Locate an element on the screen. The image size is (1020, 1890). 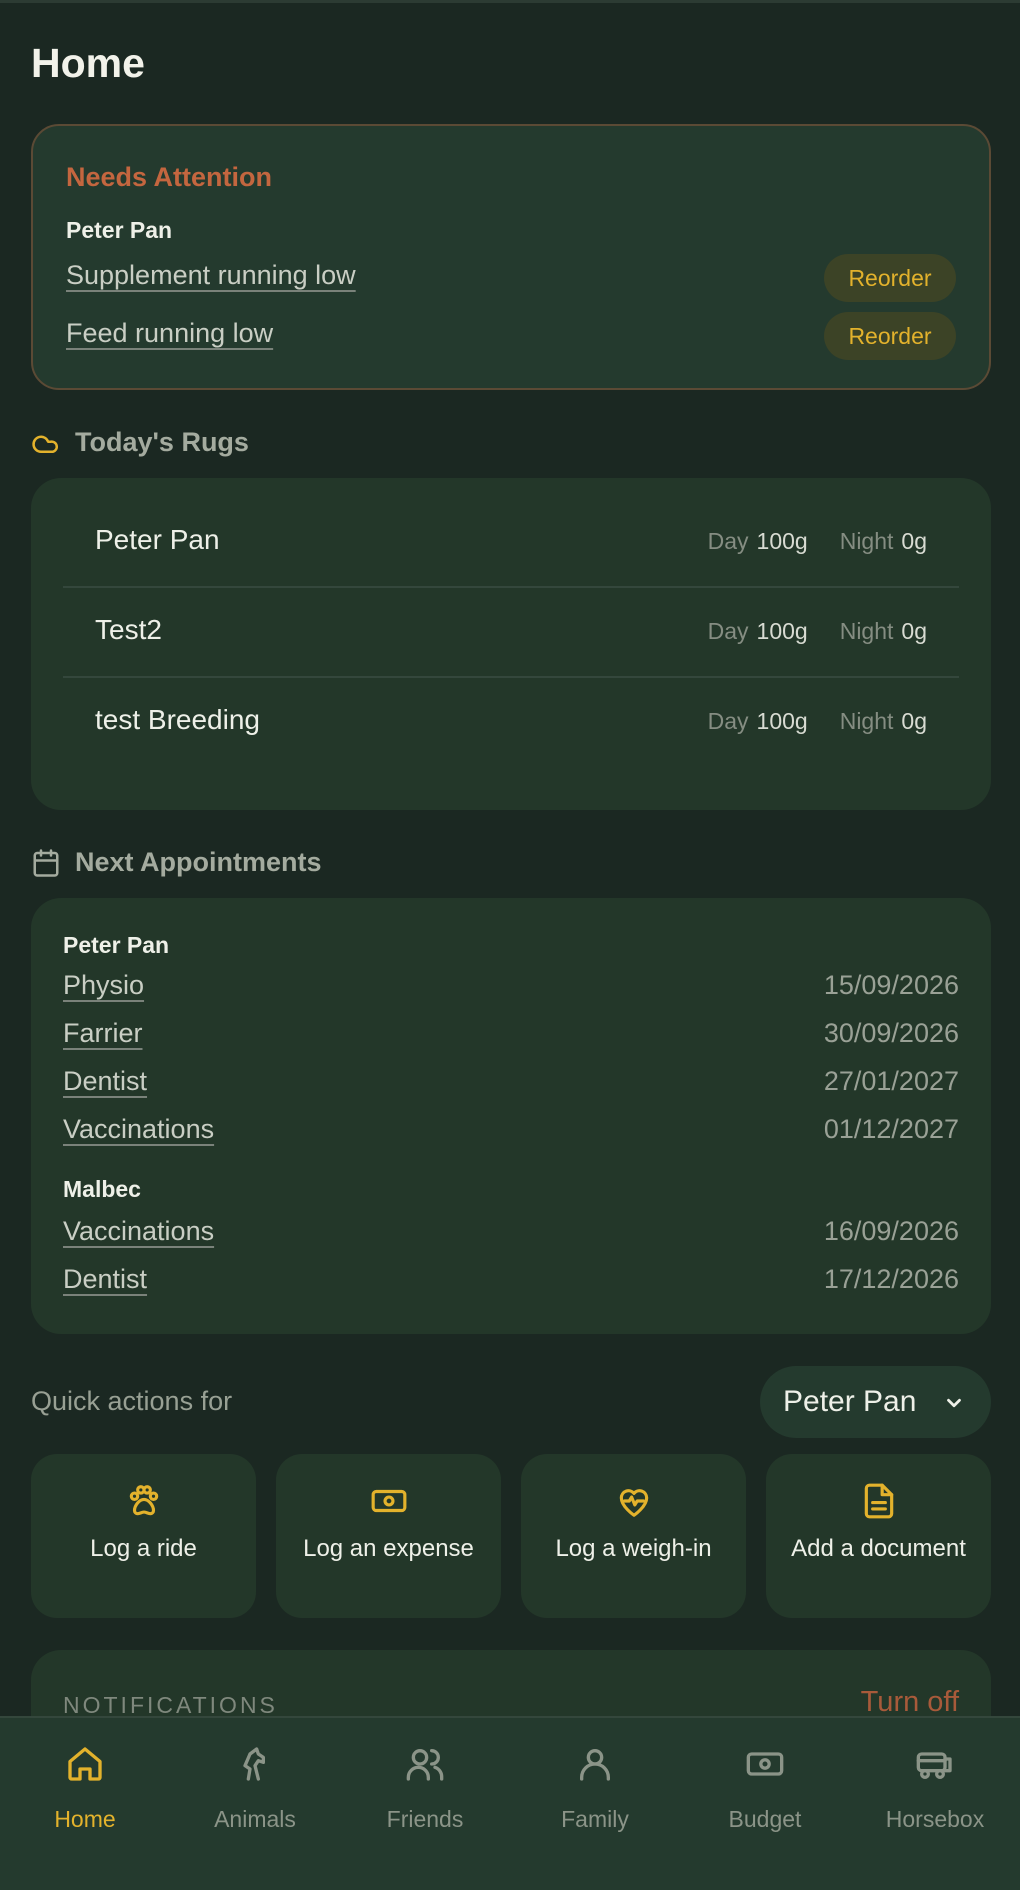
paw-icon is located at coordinates (143, 1500).